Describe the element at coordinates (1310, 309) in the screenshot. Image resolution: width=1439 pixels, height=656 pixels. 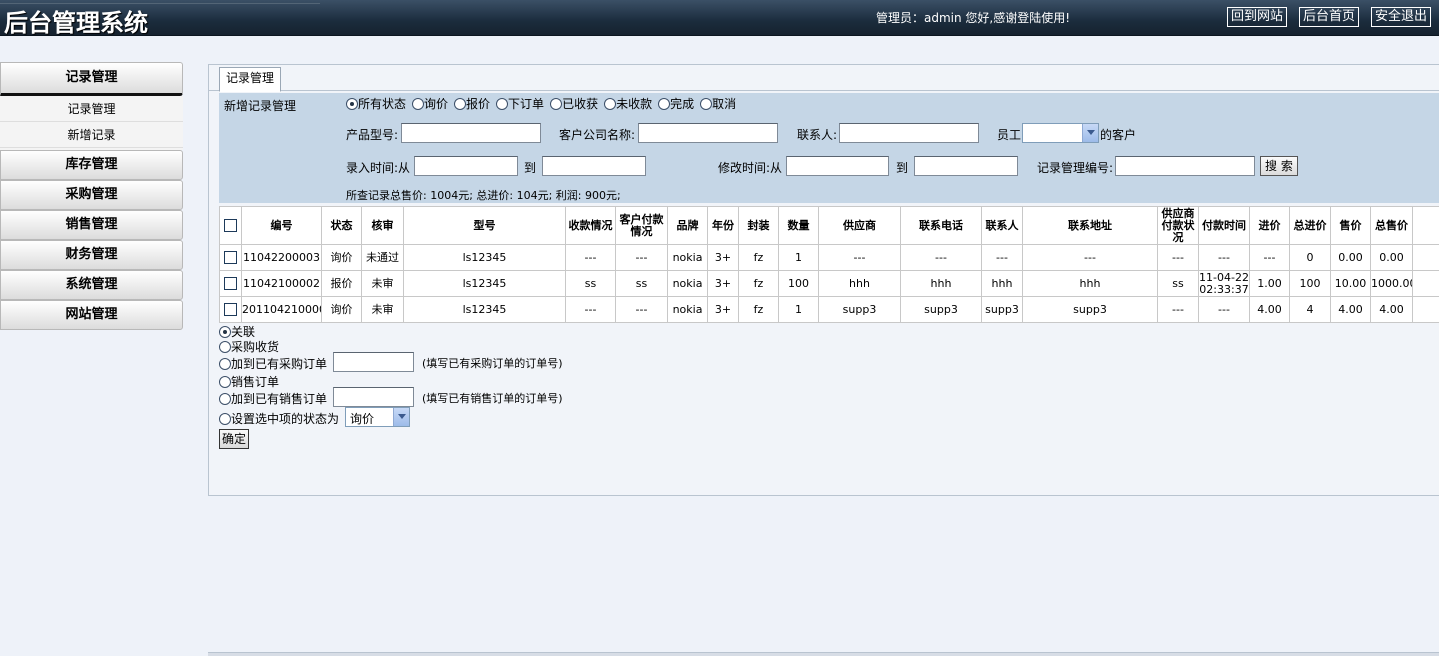
I see `table-cell: 4` at that location.